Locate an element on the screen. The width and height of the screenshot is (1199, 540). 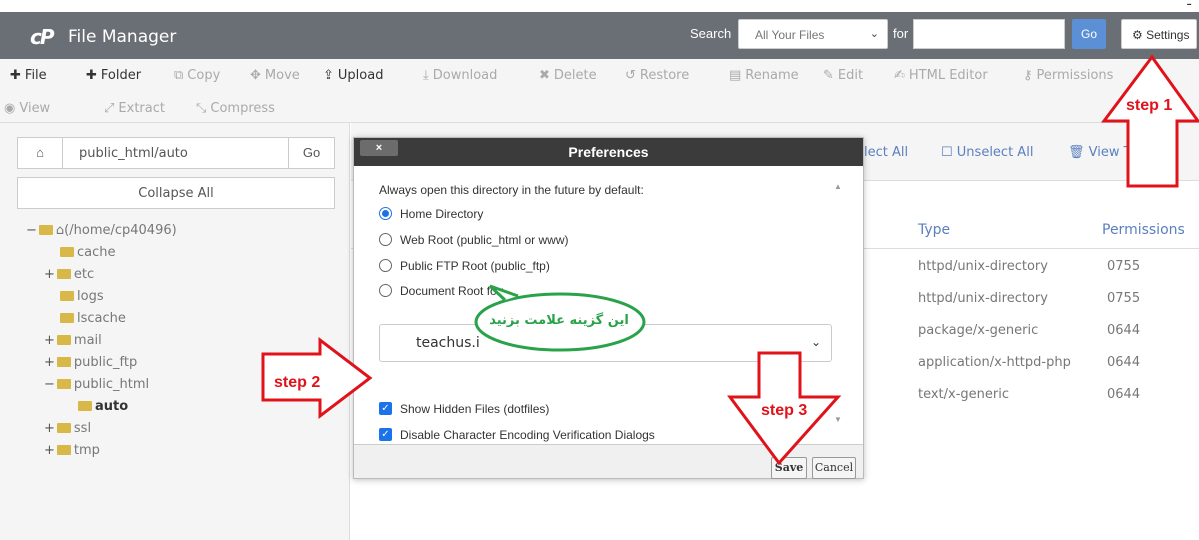
step2-label: step 2 is located at coordinates (297, 382).